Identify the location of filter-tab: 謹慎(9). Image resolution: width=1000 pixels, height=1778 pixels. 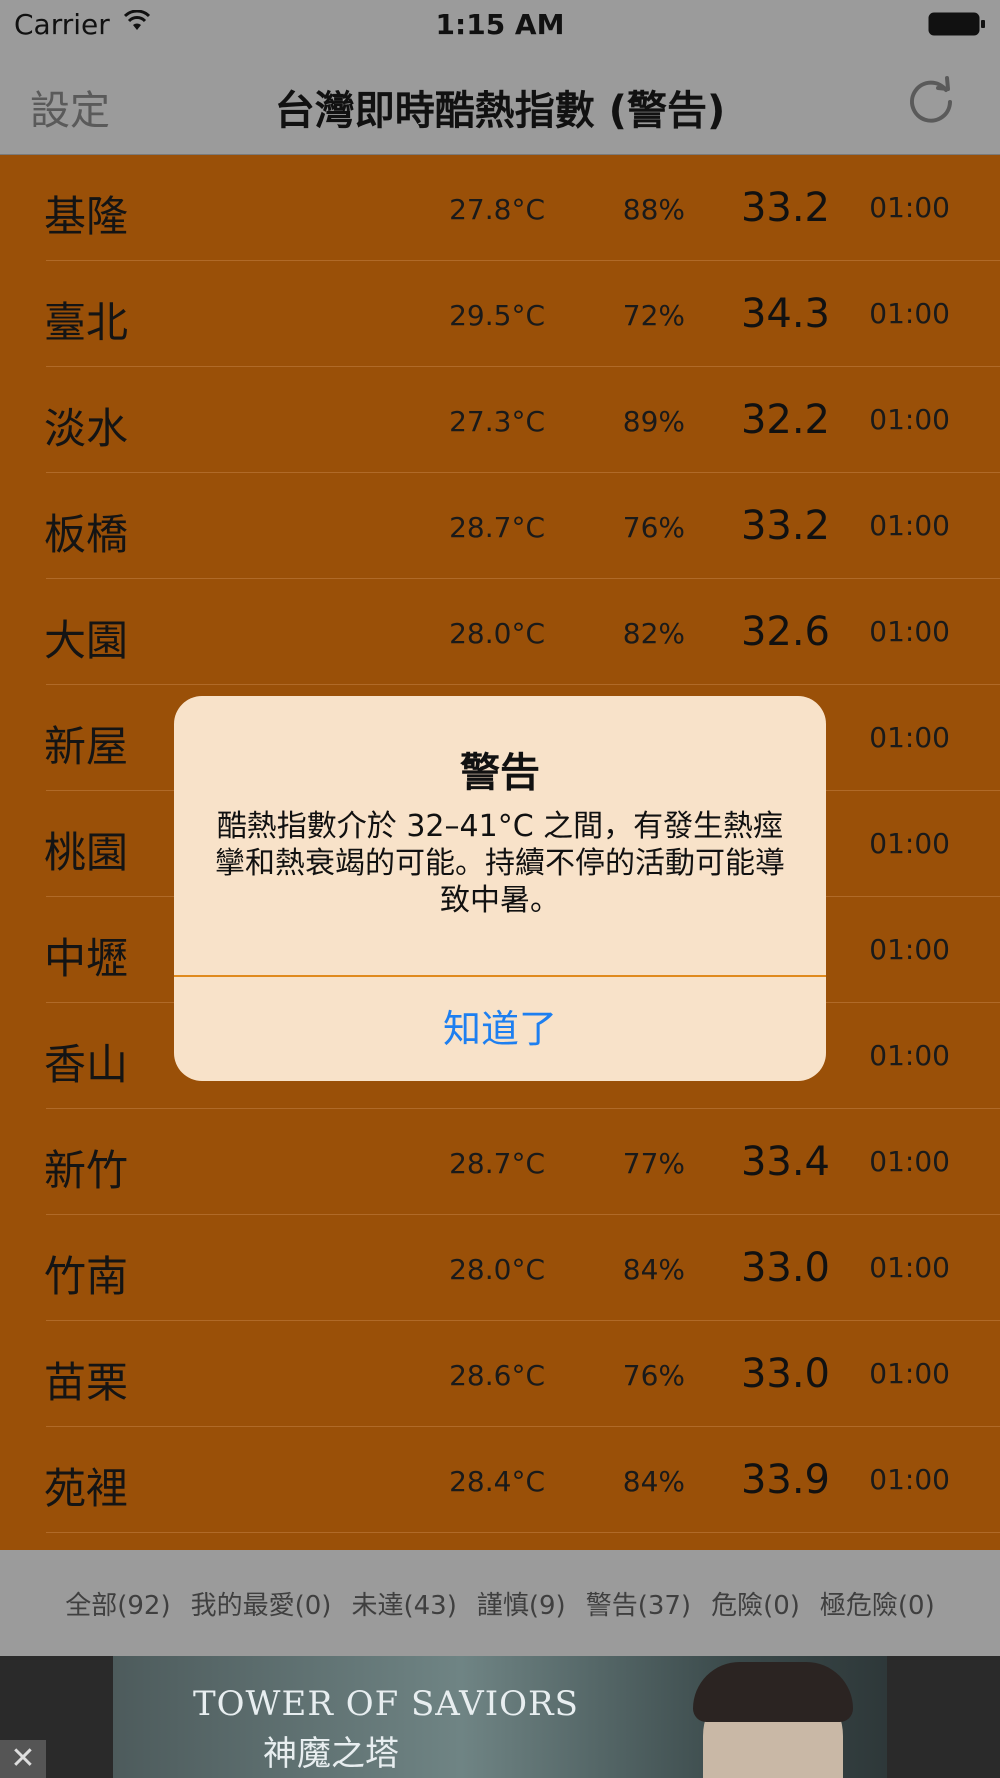
(521, 1603).